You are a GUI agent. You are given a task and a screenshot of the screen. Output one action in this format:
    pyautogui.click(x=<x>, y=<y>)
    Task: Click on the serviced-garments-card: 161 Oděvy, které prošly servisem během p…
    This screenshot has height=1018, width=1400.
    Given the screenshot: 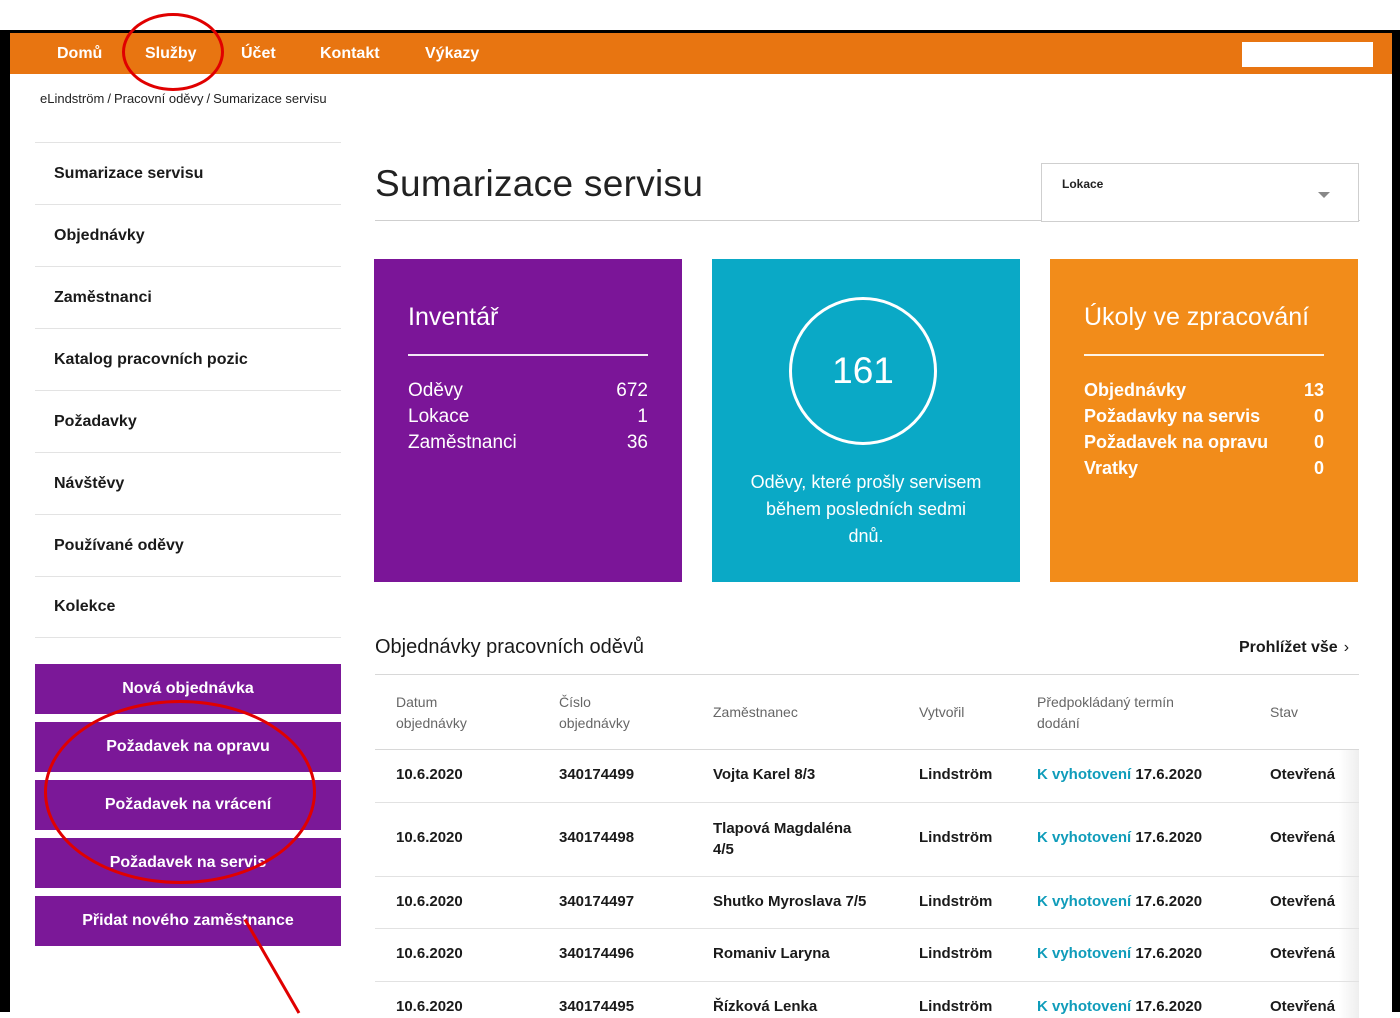 What is the action you would take?
    pyautogui.click(x=866, y=420)
    